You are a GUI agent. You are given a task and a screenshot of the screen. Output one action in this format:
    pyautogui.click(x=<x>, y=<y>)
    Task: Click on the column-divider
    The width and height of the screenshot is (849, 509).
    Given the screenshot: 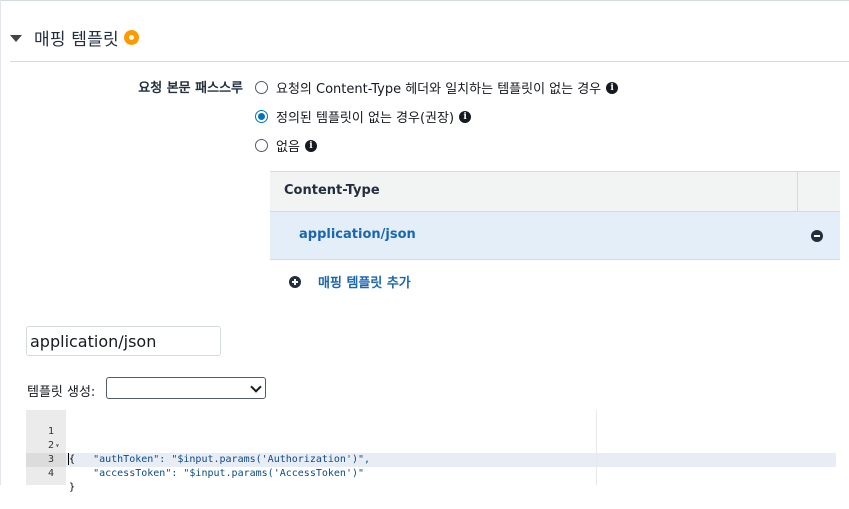 What is the action you would take?
    pyautogui.click(x=797, y=191)
    